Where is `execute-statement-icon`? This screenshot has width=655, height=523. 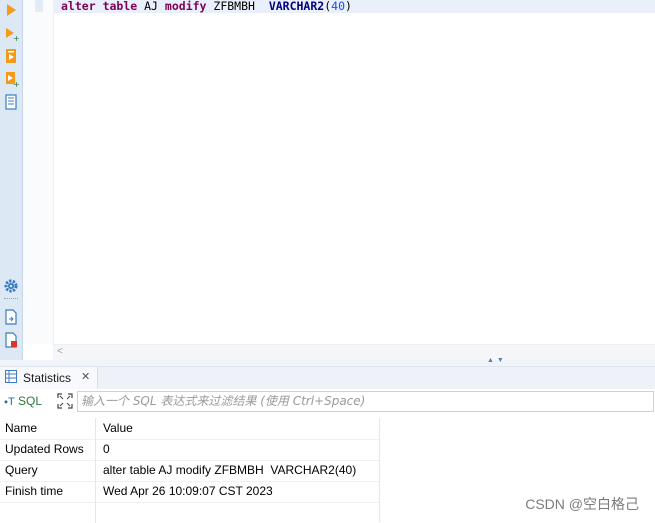
execute-statement-icon is located at coordinates (11, 10).